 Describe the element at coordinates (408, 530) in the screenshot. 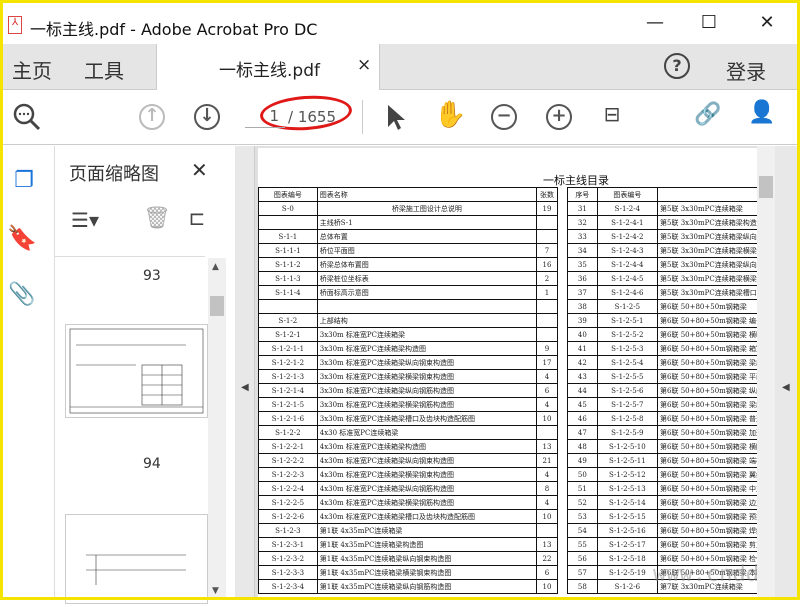

I see `table-row: S-1-2-3 第1联 4x35mPC连续箱梁` at that location.